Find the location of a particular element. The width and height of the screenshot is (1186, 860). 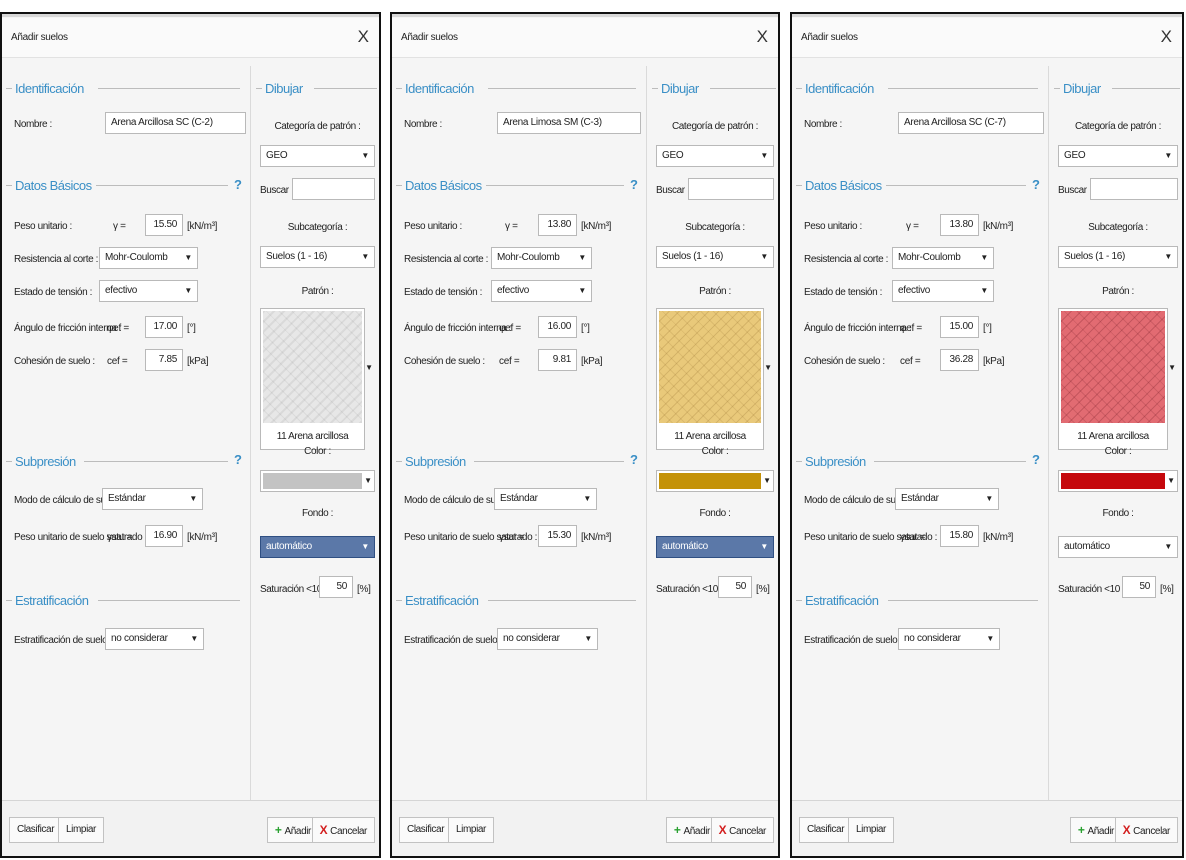

section-title: Identificación is located at coordinates (839, 88).